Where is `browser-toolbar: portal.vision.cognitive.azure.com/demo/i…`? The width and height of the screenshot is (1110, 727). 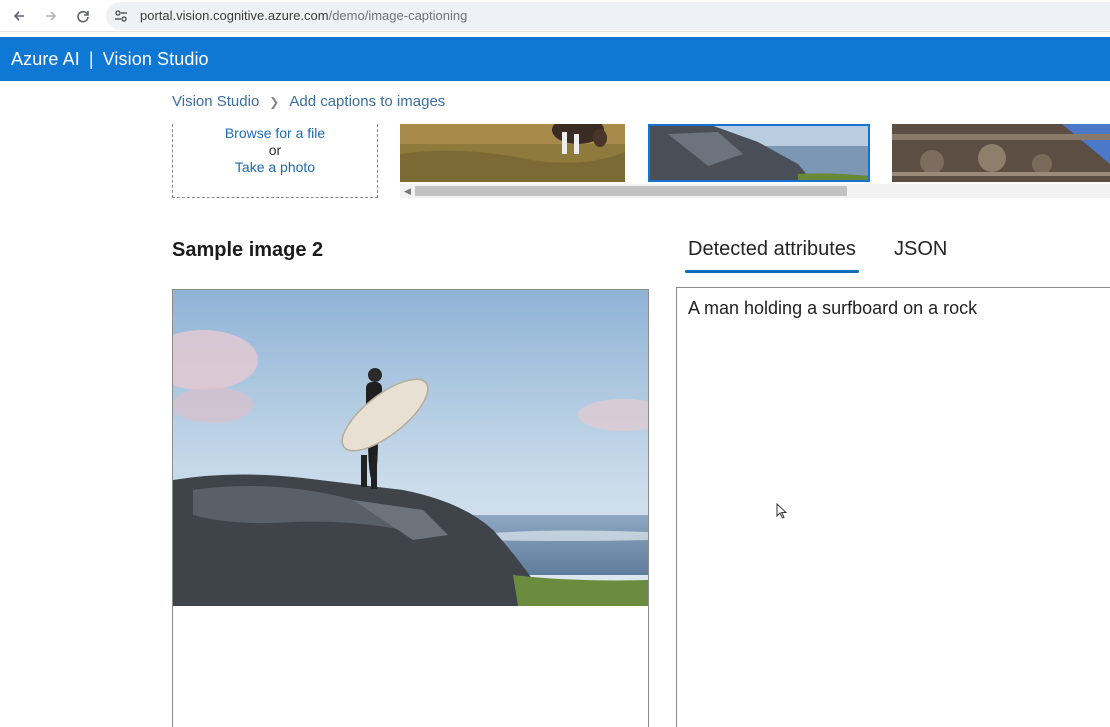
browser-toolbar: portal.vision.cognitive.azure.com/demo/i… is located at coordinates (555, 16).